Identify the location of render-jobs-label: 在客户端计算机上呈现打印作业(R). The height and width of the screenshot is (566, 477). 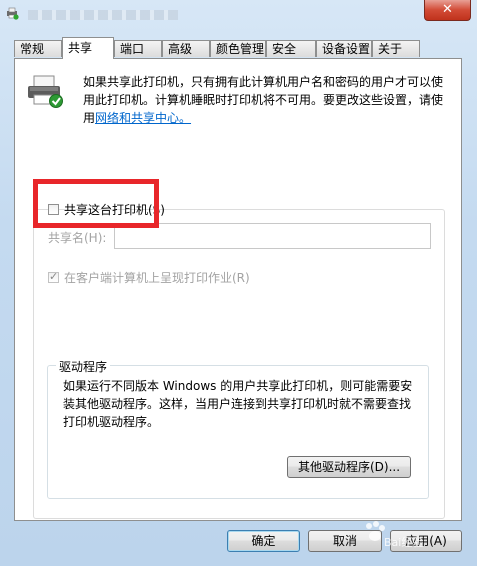
(157, 277).